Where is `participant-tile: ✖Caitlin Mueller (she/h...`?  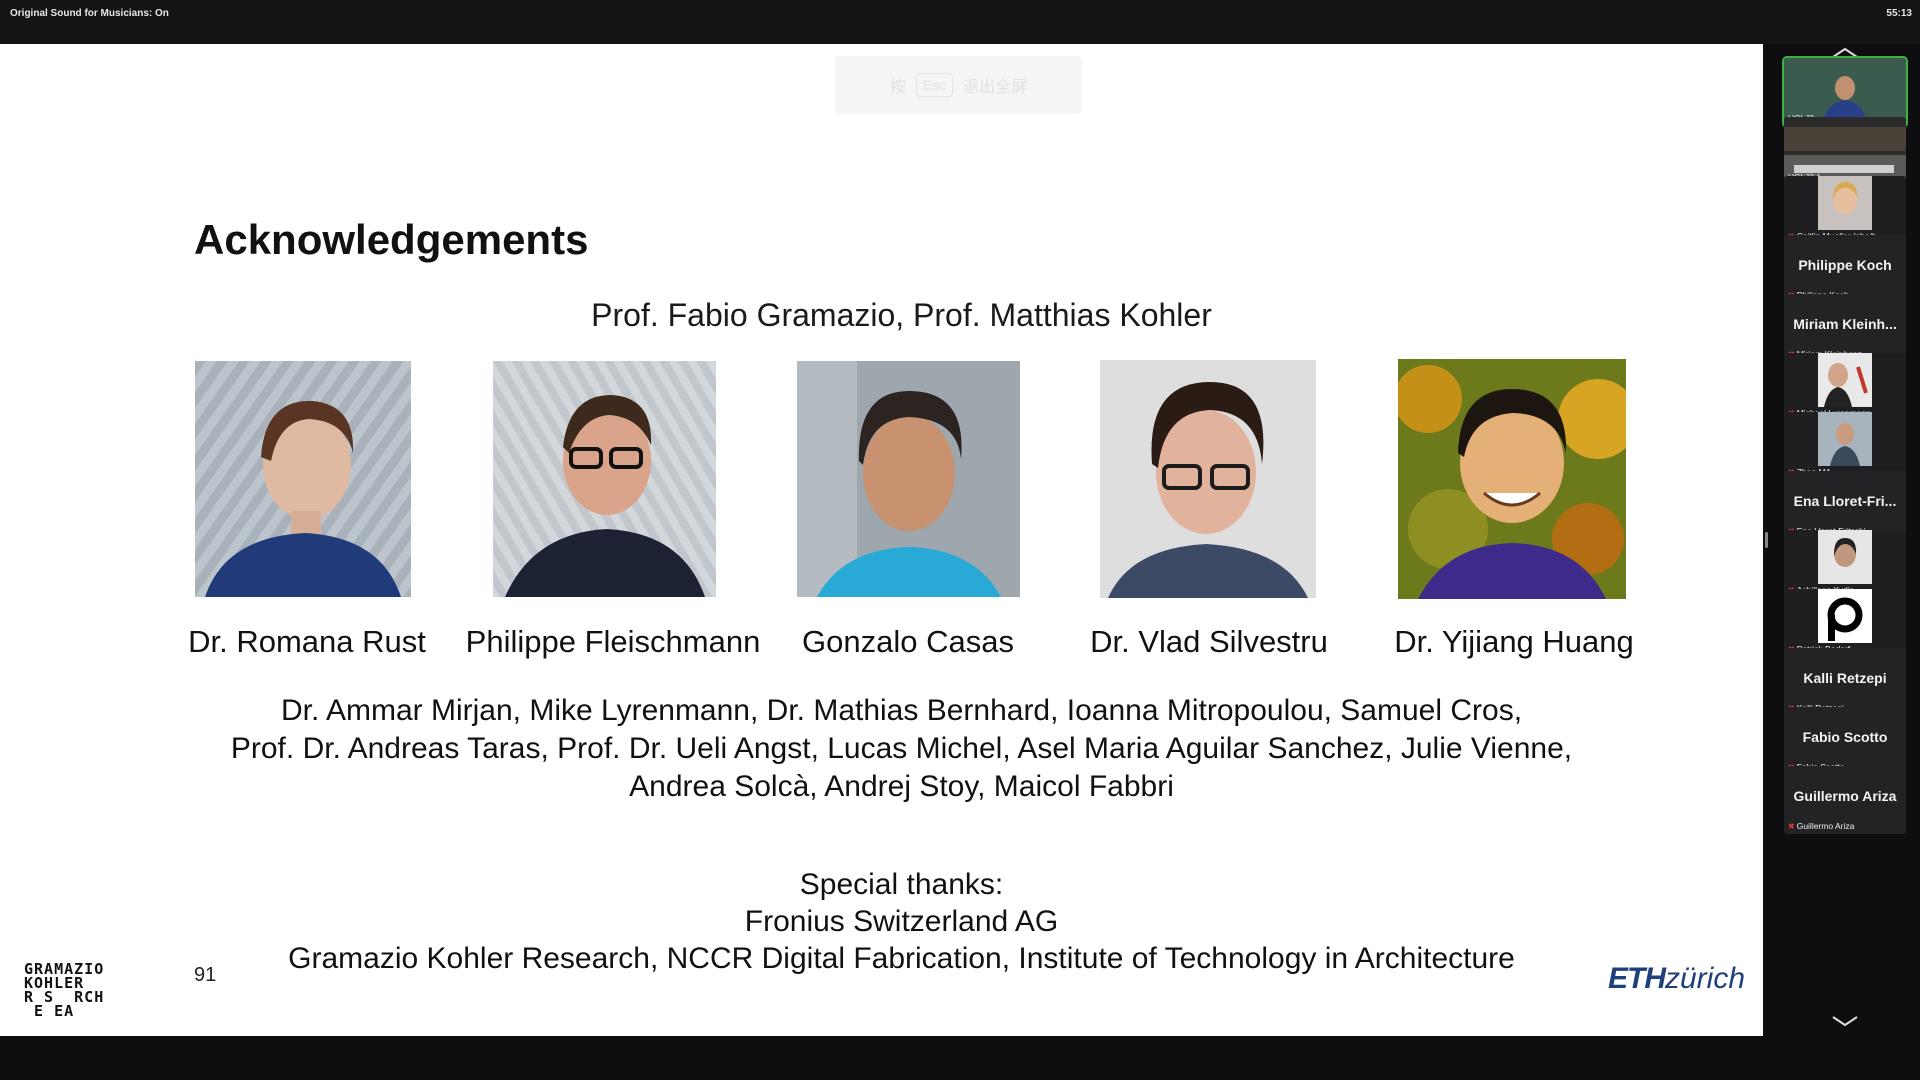 participant-tile: ✖Caitlin Mueller (she/h... is located at coordinates (1845, 210).